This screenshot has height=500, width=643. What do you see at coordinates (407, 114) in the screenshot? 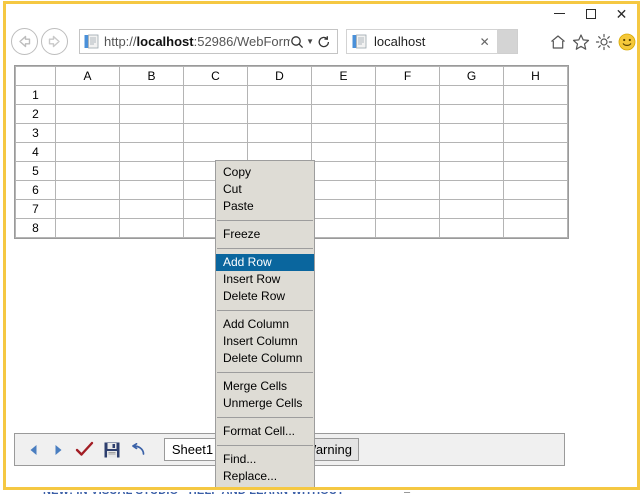
I see `cell-f2` at bounding box center [407, 114].